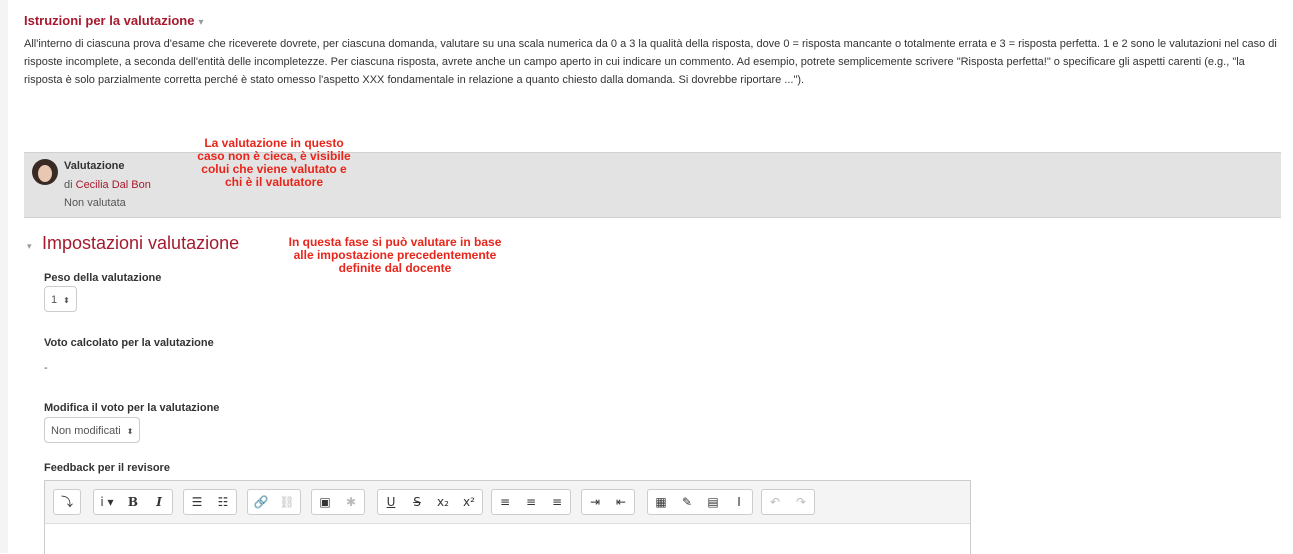  I want to click on toolbar-group-media: ▣ ✱, so click(338, 502).